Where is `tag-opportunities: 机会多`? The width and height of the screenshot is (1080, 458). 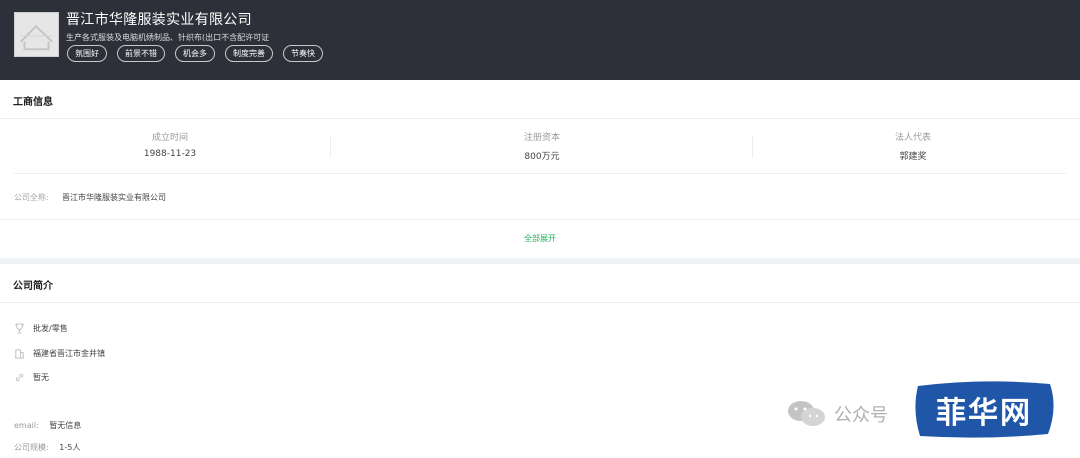 tag-opportunities: 机会多 is located at coordinates (195, 53).